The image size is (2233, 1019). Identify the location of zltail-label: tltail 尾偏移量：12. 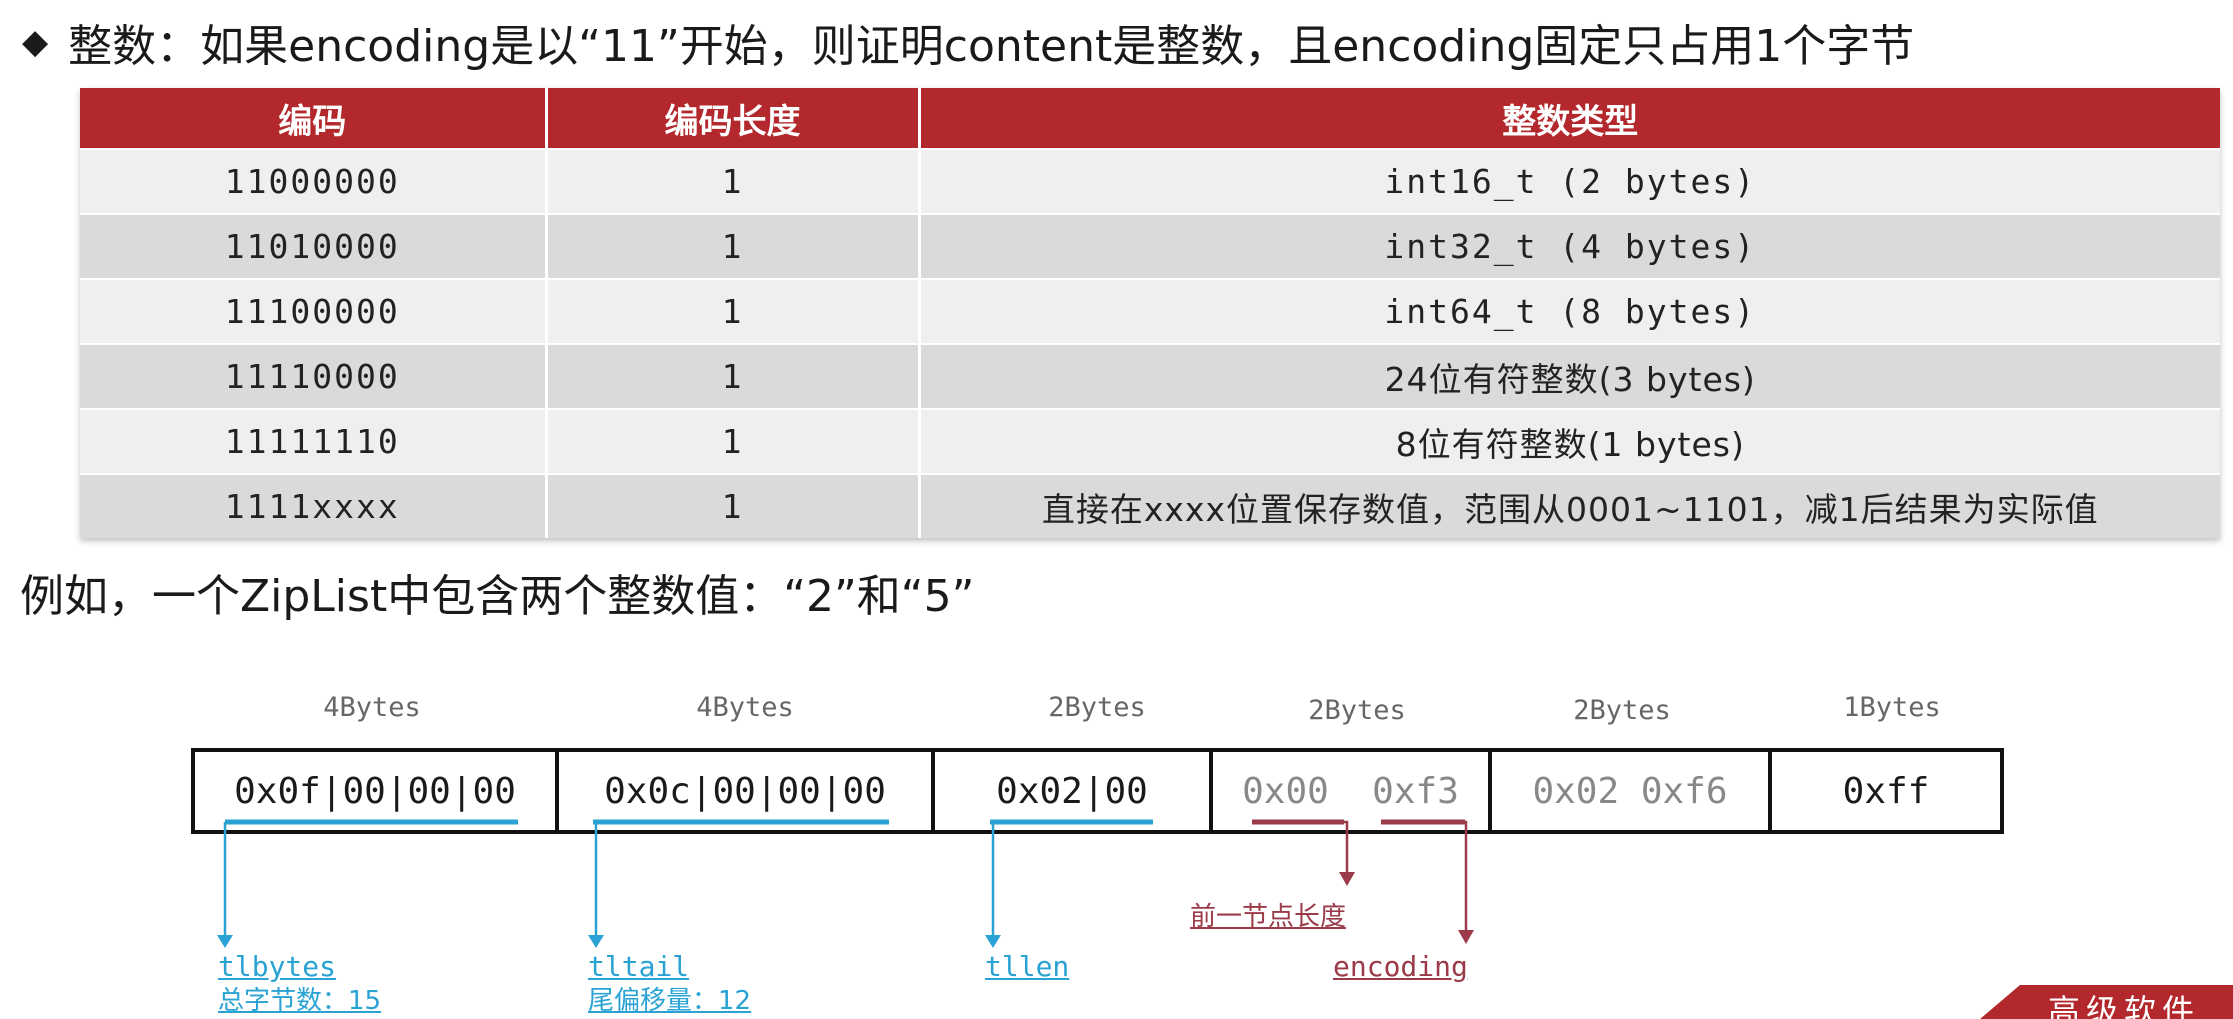
(669, 984).